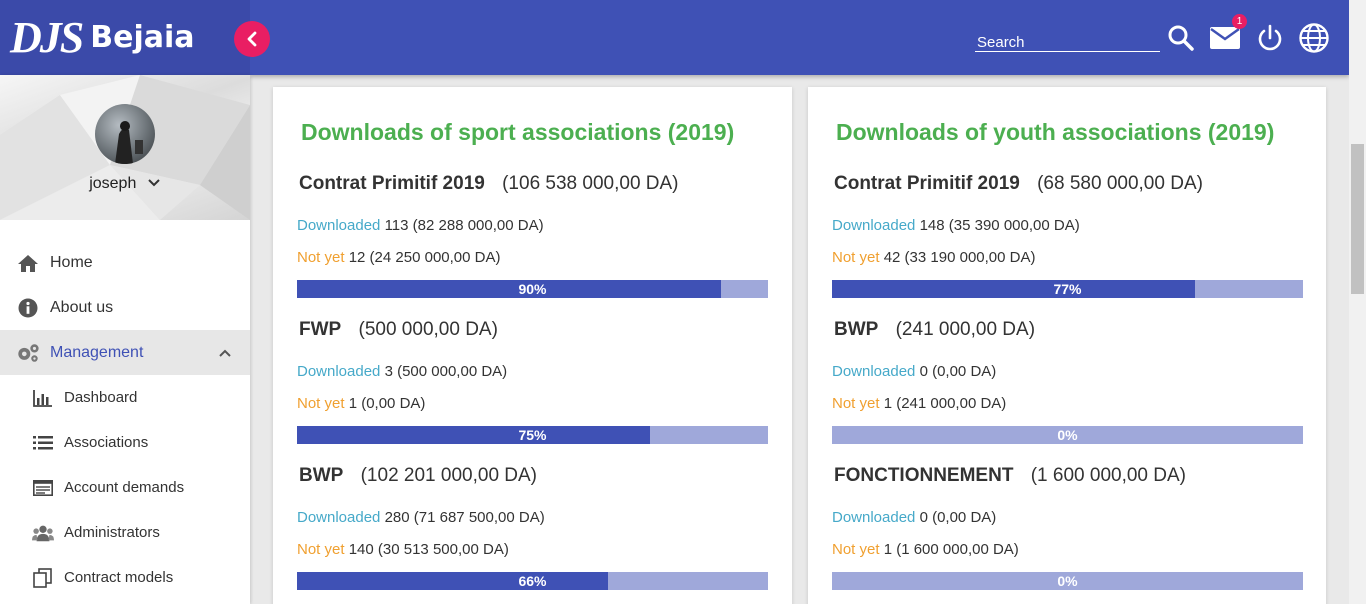 This screenshot has height=604, width=1366. I want to click on chevron-left-icon, so click(252, 39).